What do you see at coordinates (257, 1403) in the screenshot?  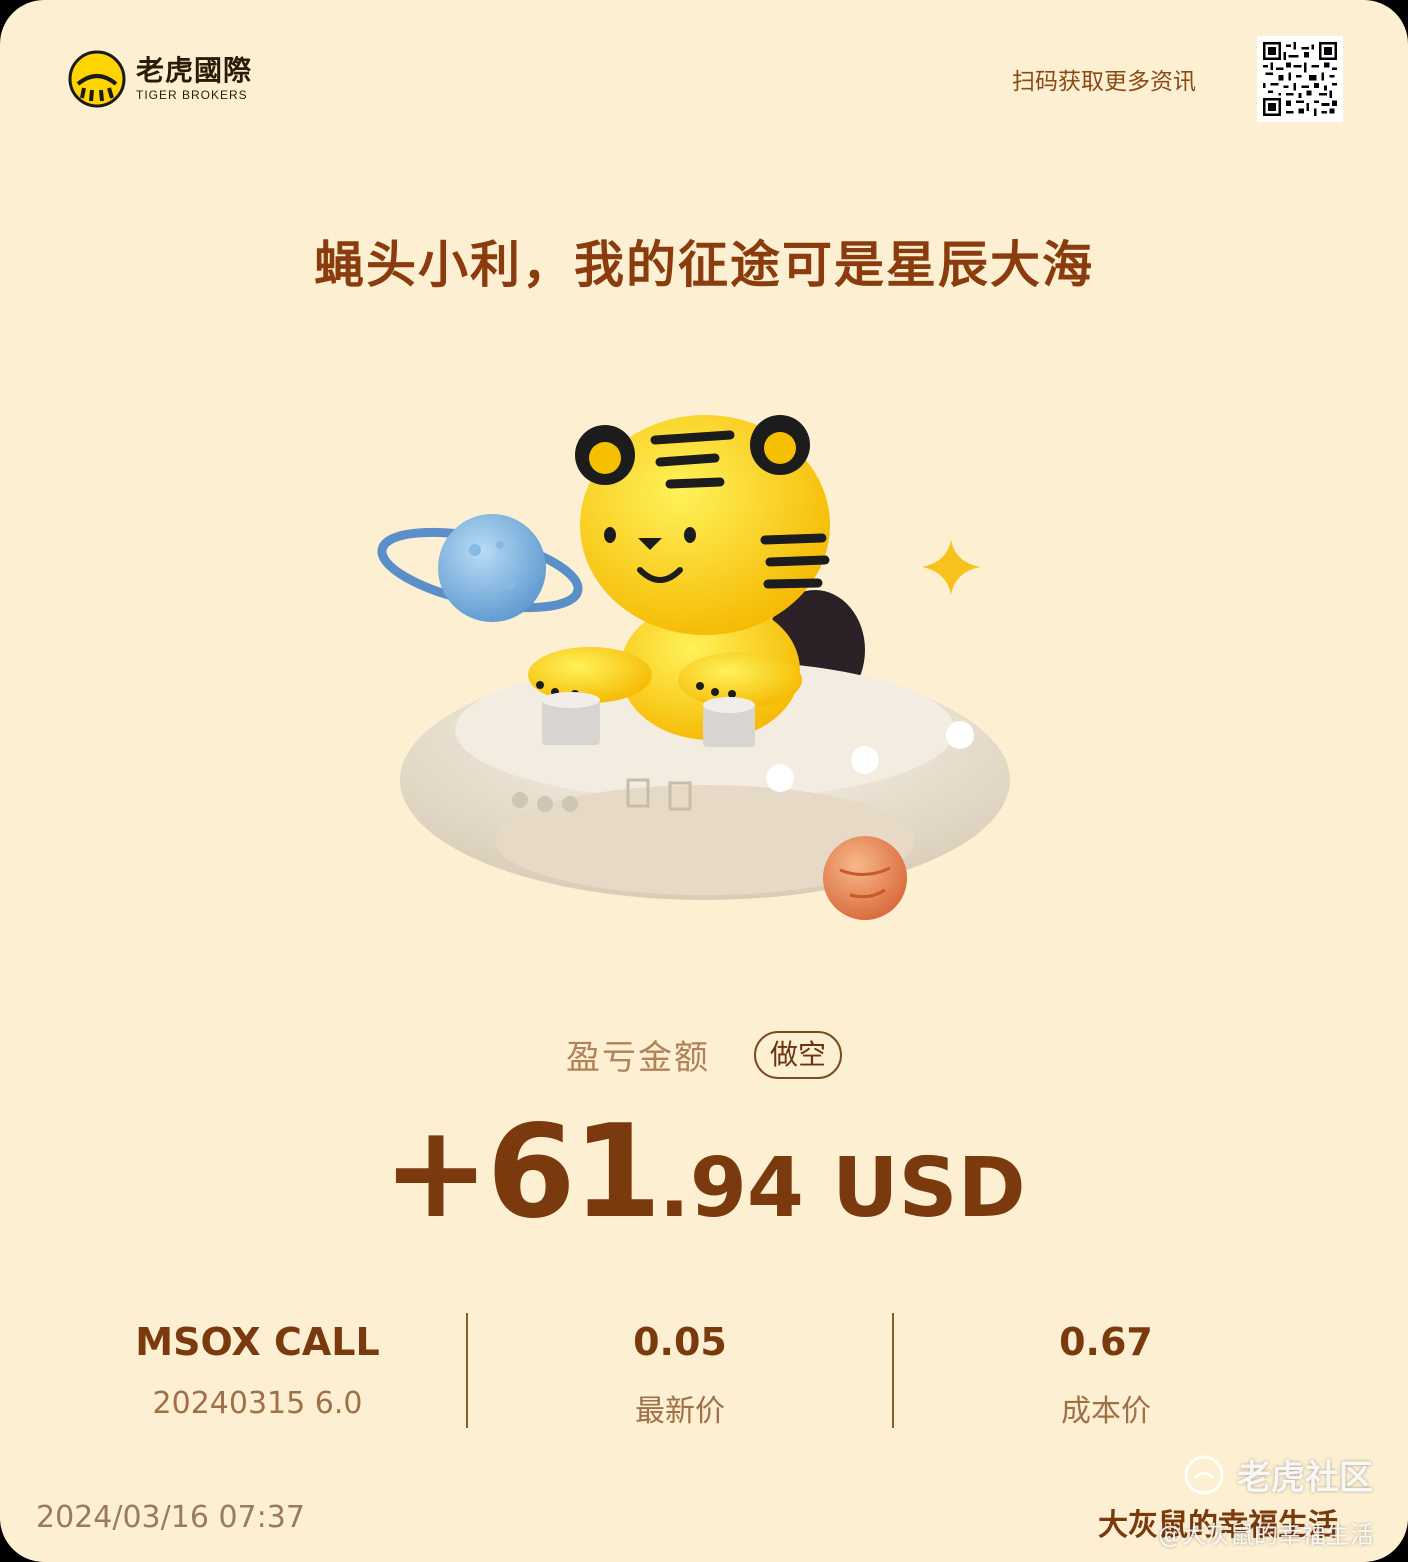 I see `contract-detail: 20240315 6.0` at bounding box center [257, 1403].